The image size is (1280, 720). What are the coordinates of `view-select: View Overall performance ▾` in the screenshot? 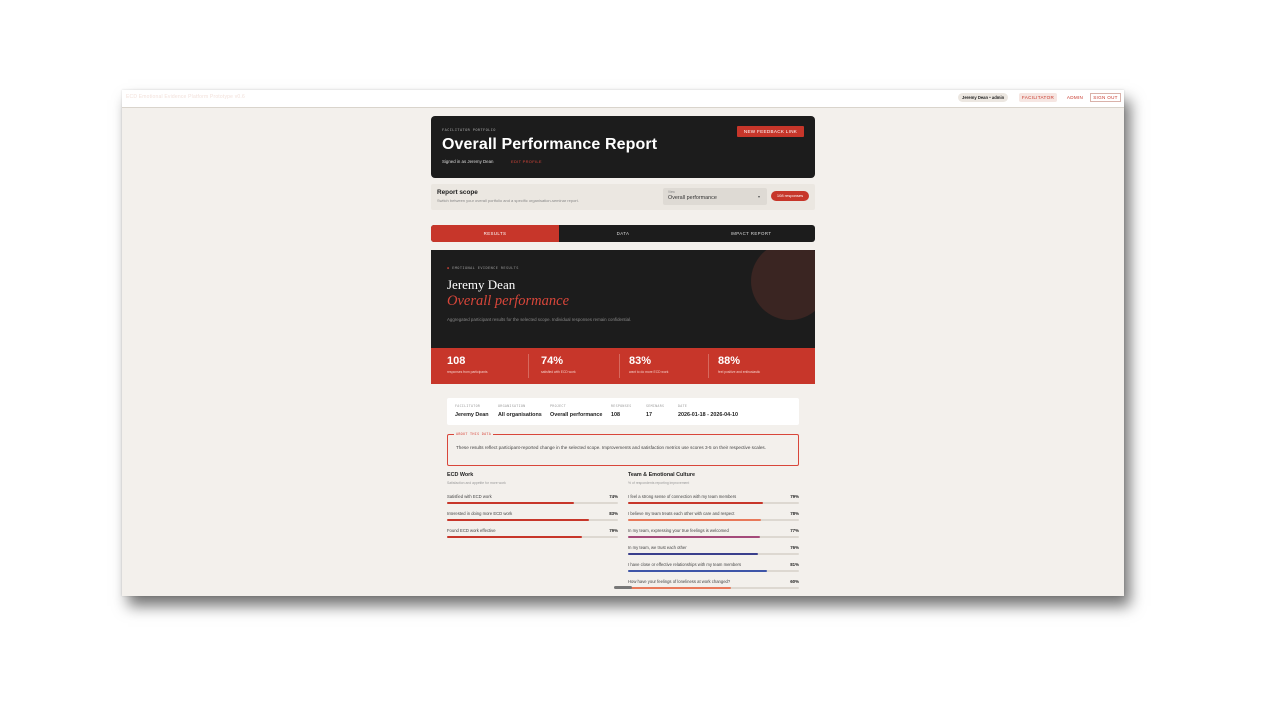 It's located at (715, 196).